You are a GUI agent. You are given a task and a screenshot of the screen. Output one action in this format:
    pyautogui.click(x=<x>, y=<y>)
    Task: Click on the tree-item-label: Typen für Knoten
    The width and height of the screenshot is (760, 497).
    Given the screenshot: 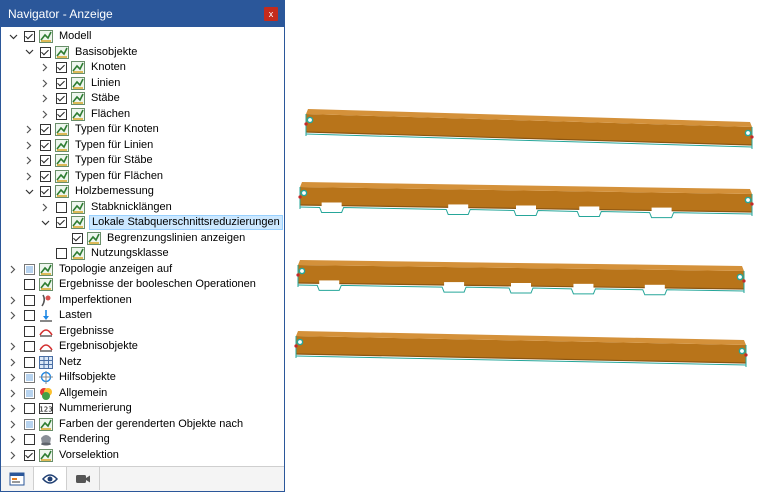 What is the action you would take?
    pyautogui.click(x=117, y=129)
    